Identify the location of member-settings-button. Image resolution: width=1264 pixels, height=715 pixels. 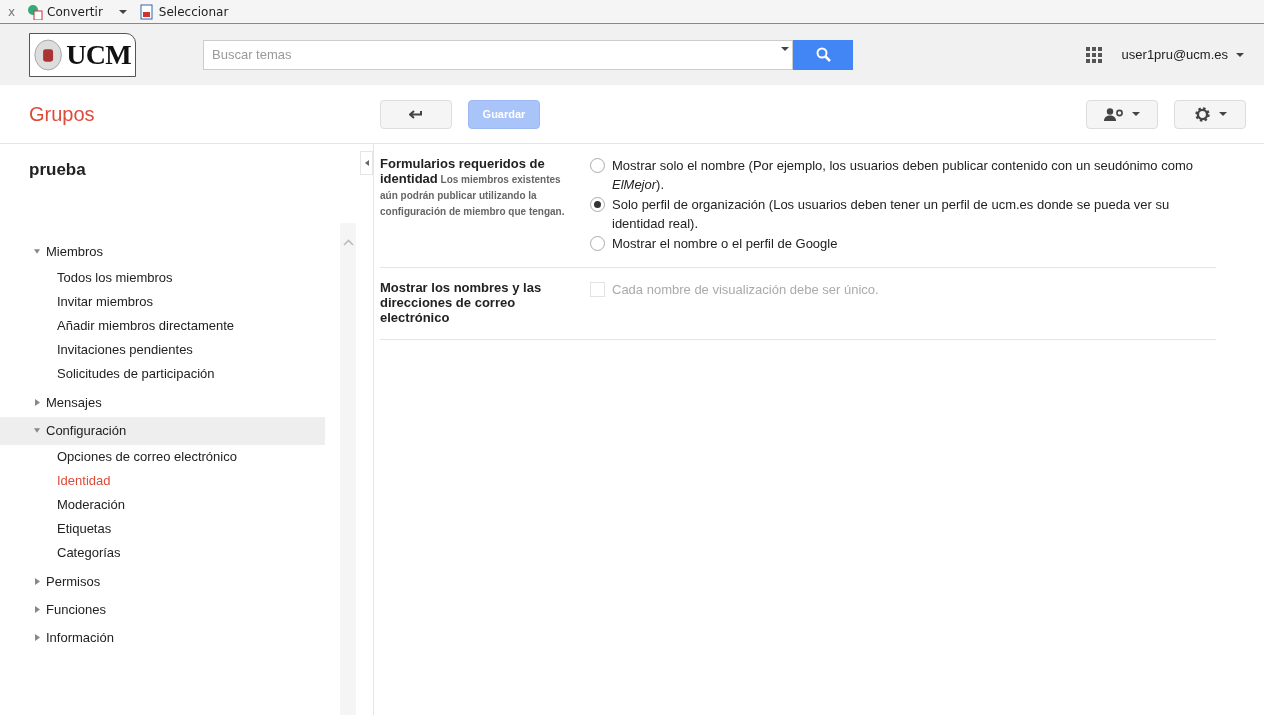
(1122, 114).